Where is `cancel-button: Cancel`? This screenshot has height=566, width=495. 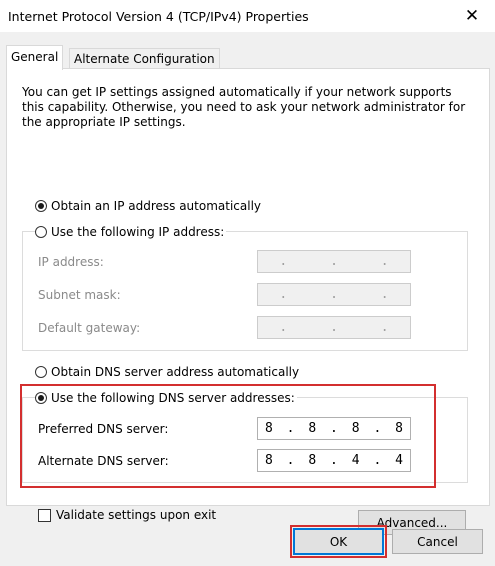
cancel-button: Cancel is located at coordinates (437, 541).